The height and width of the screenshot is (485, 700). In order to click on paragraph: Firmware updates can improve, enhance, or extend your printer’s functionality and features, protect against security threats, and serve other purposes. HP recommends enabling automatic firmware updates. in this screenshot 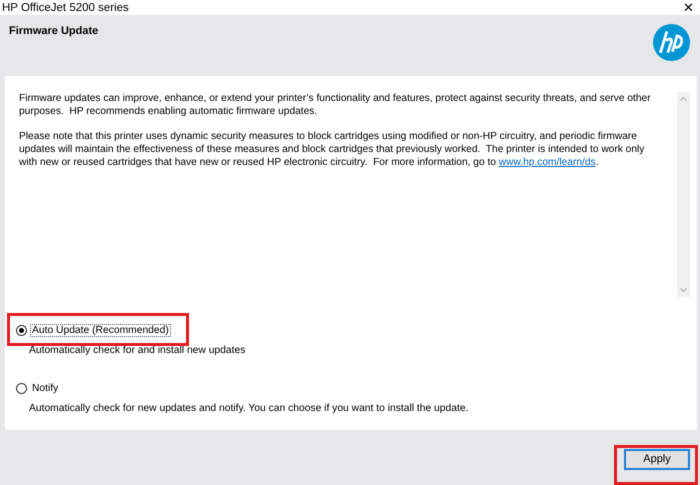, I will do `click(335, 105)`.